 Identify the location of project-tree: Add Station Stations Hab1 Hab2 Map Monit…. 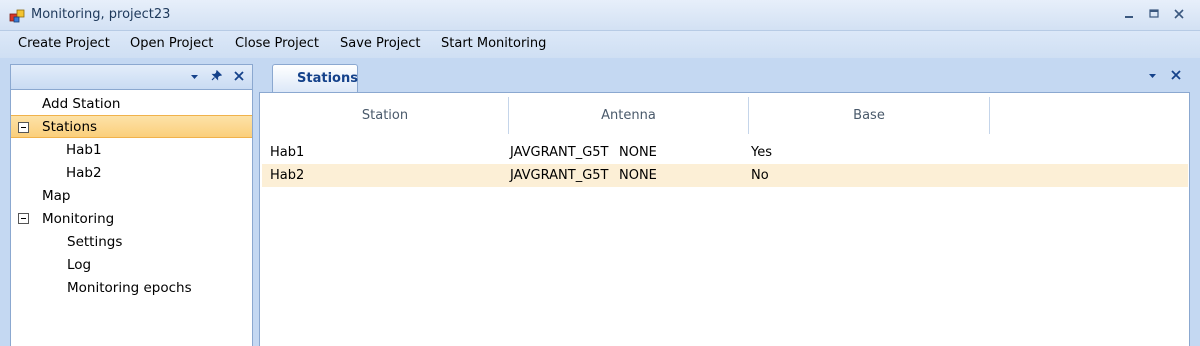
(131, 194).